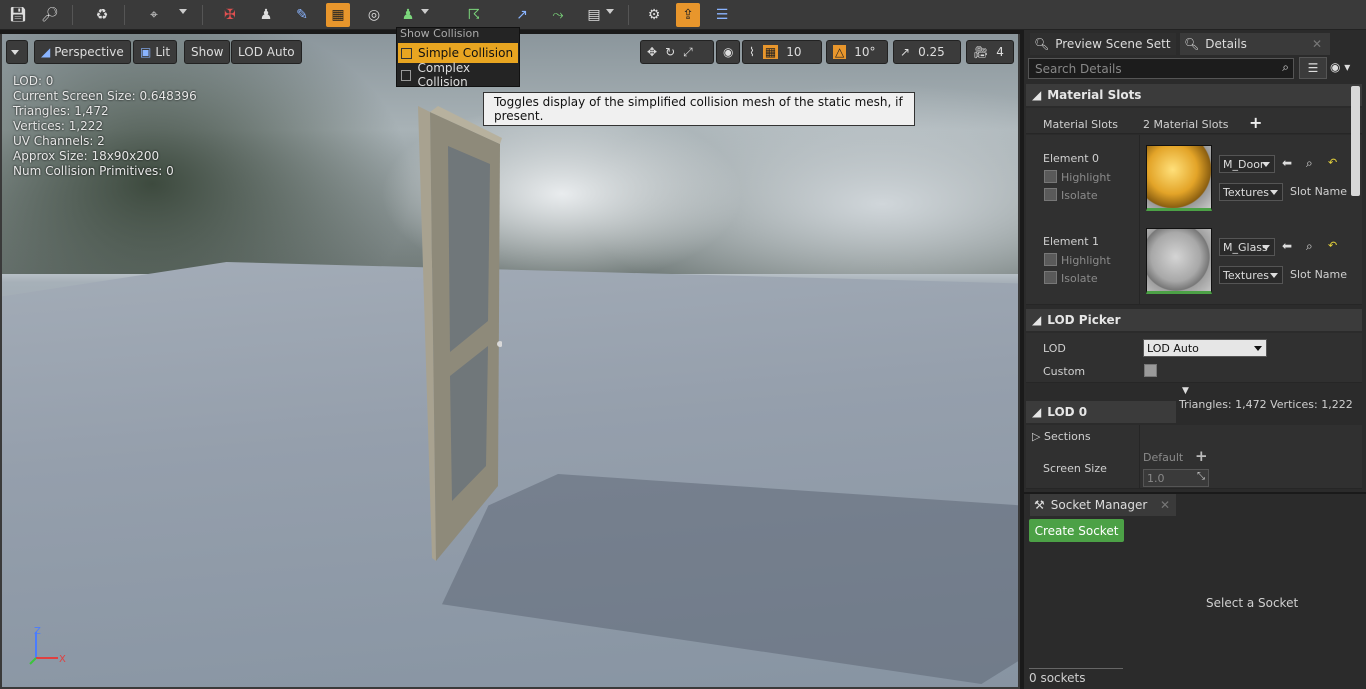  I want to click on move-icon: ✥, so click(652, 52).